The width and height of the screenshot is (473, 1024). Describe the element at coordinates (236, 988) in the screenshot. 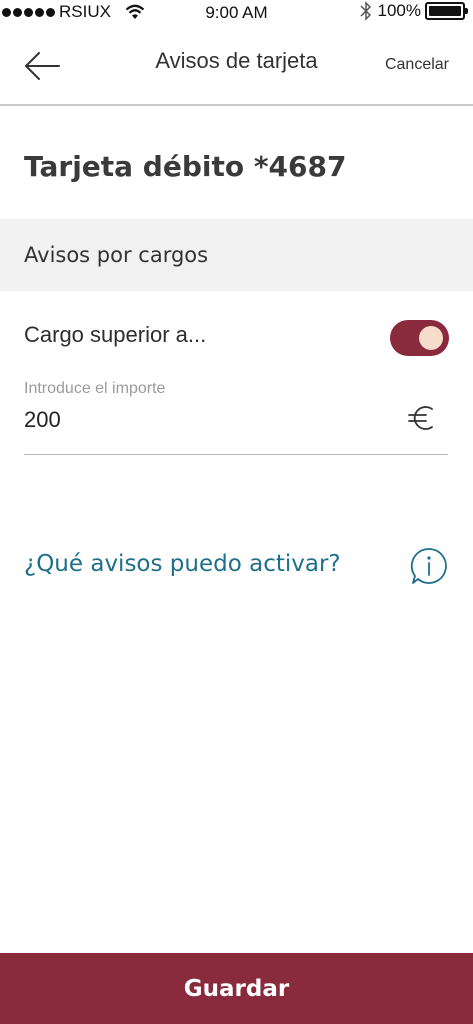

I see `save-button: Guardar` at that location.